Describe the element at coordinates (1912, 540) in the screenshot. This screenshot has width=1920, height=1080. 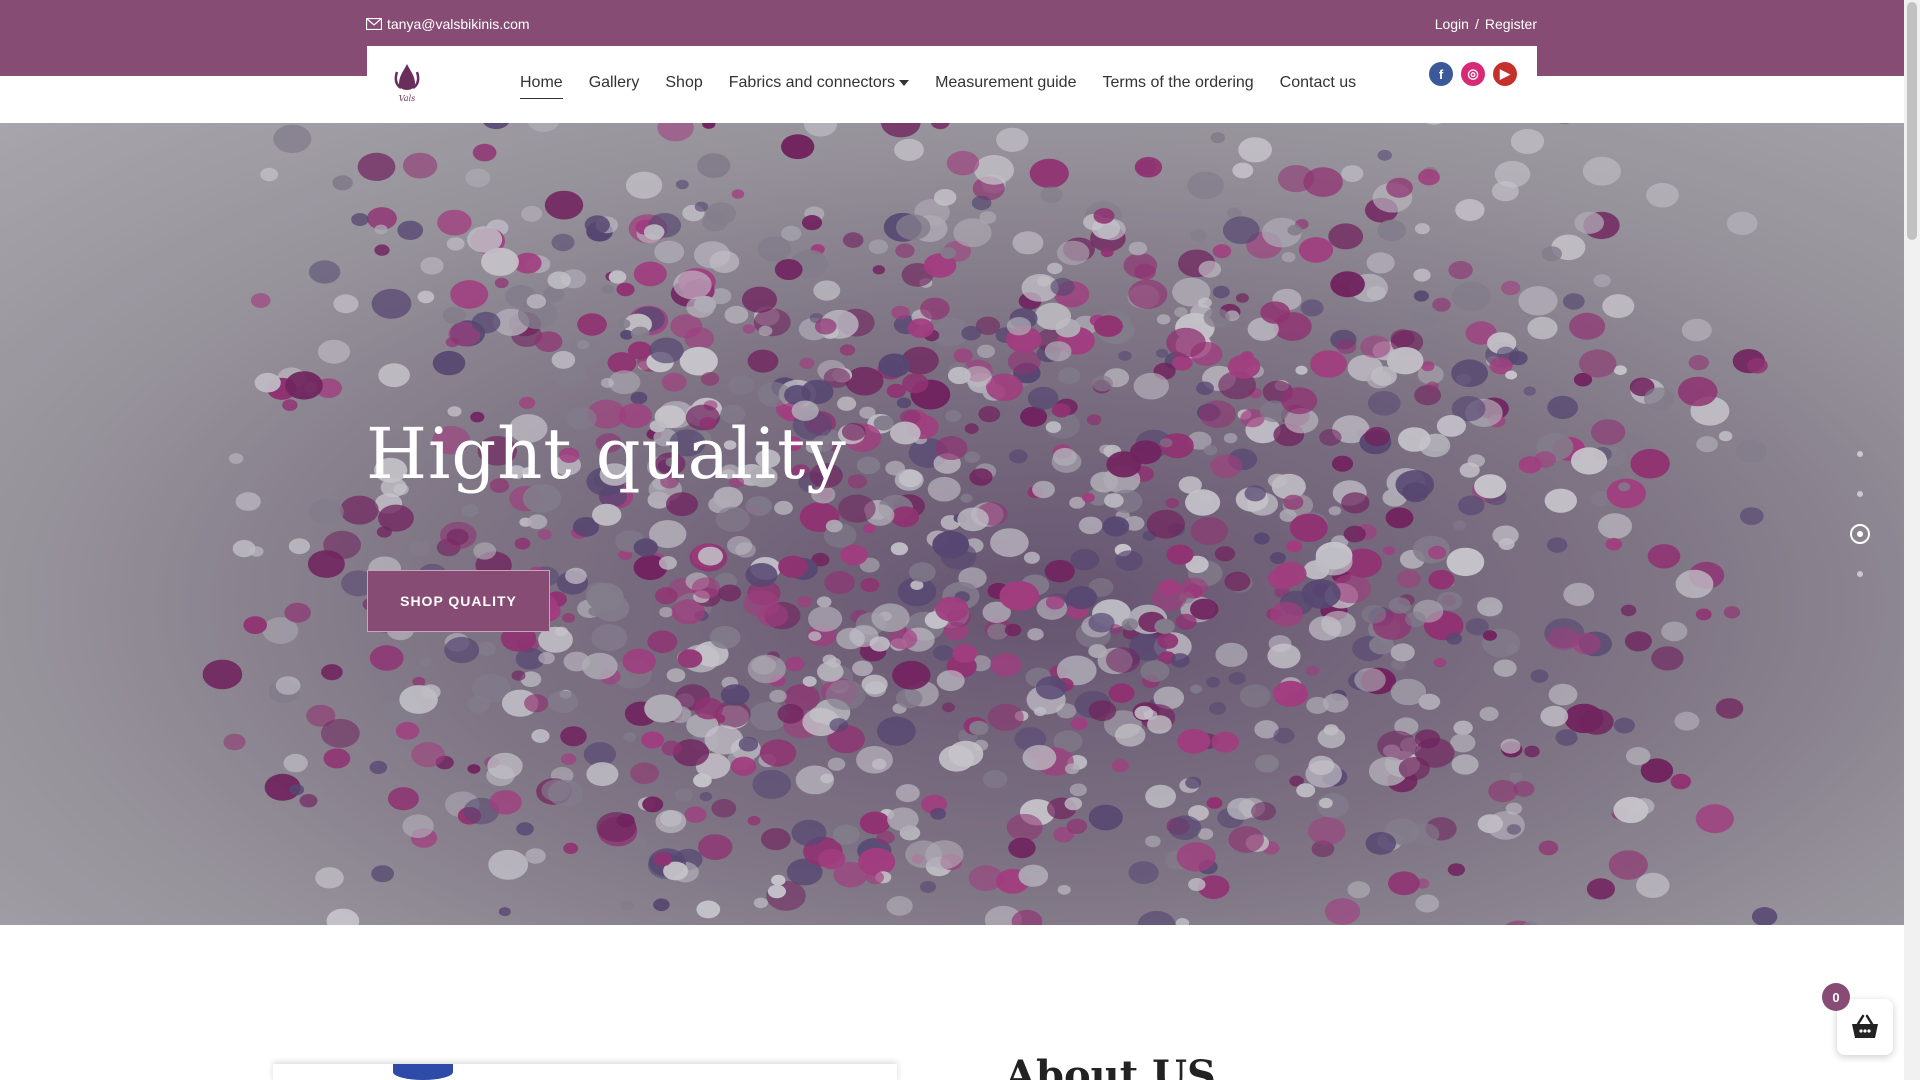
I see `page-scrollbar` at that location.